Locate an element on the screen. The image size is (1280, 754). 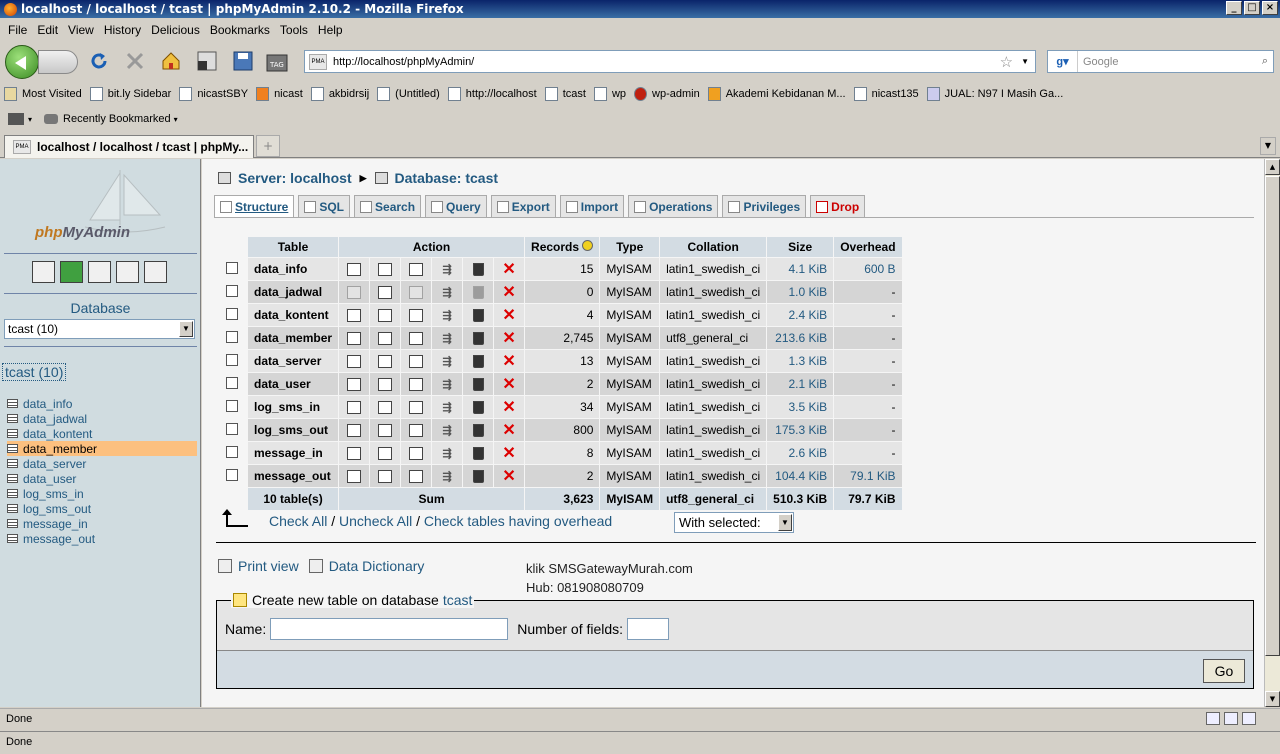
bookmark-tcast: tcast is located at coordinates (565, 94).